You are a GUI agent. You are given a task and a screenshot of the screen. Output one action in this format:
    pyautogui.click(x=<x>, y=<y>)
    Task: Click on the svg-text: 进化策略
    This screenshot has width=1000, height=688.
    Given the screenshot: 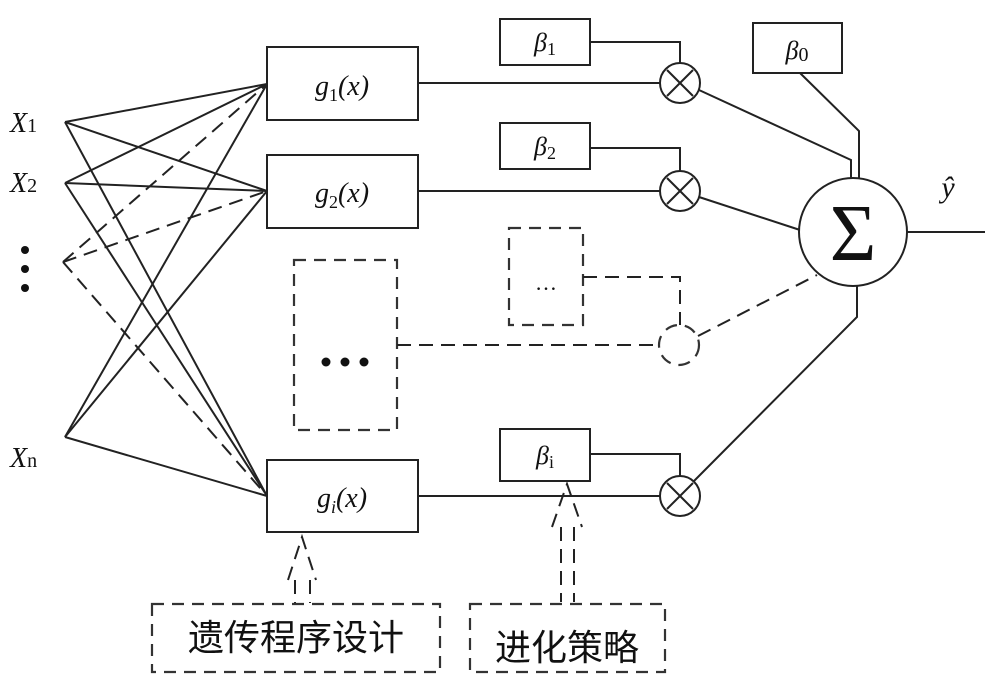 What is the action you would take?
    pyautogui.click(x=567, y=648)
    